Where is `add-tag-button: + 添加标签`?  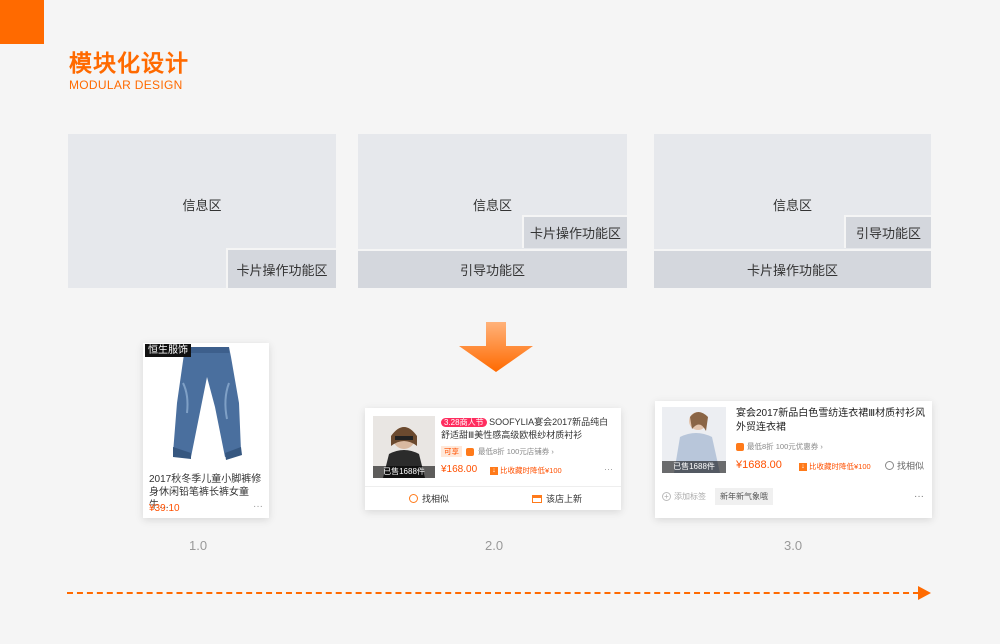 add-tag-button: + 添加标签 is located at coordinates (684, 496).